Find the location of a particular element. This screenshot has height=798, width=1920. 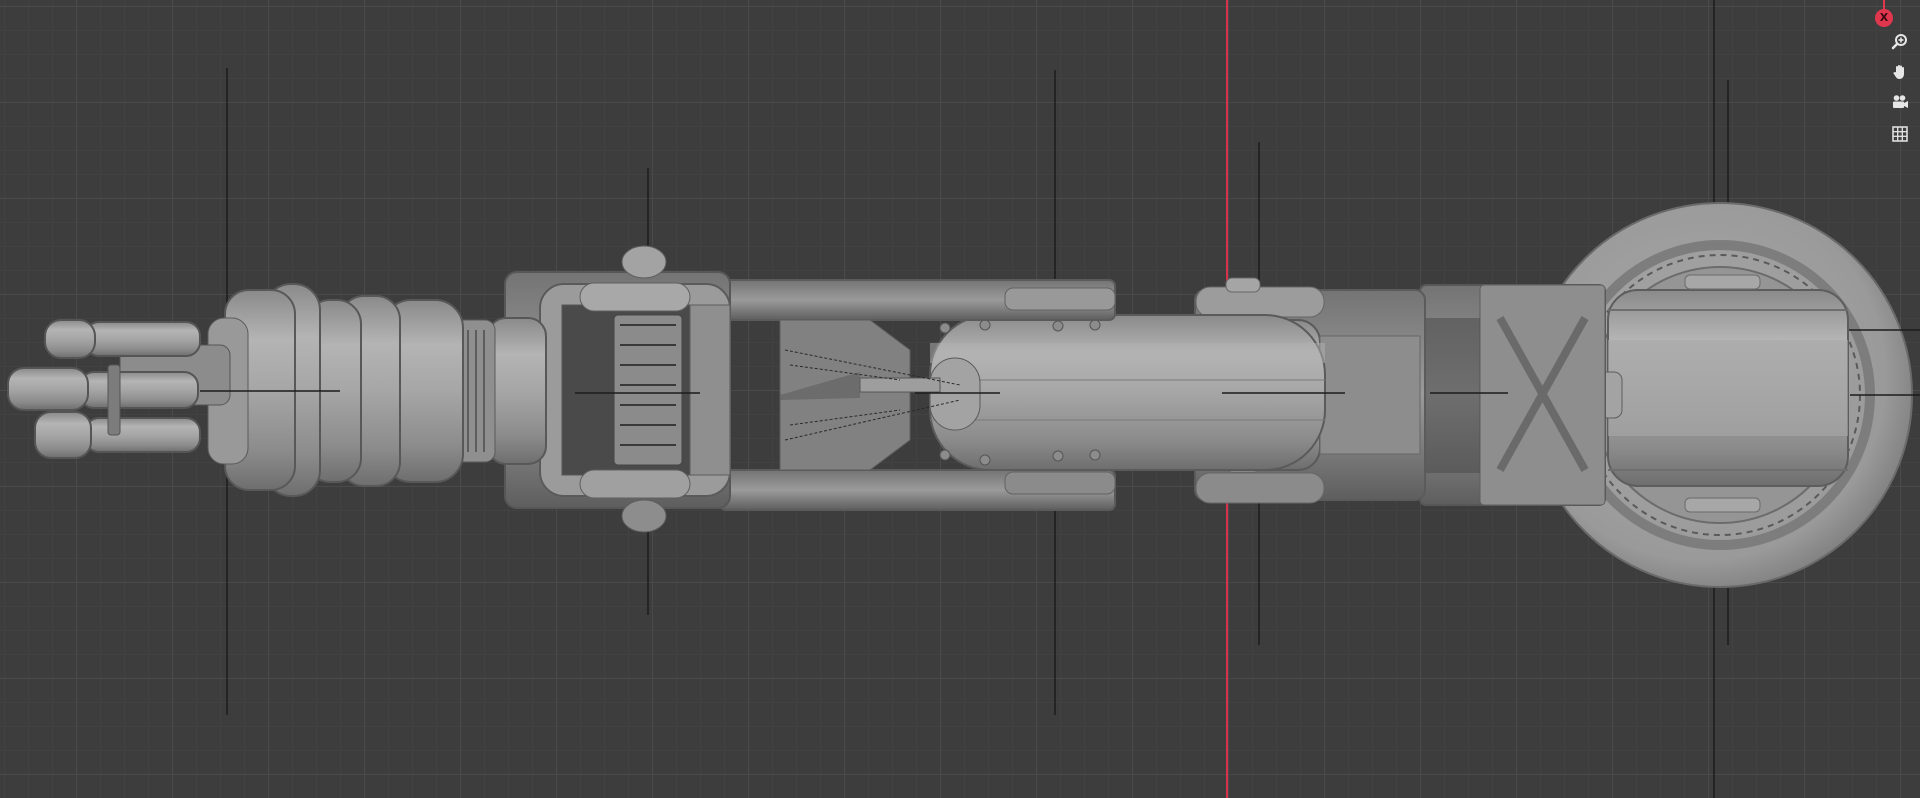

zoom-icon is located at coordinates (1899, 42).